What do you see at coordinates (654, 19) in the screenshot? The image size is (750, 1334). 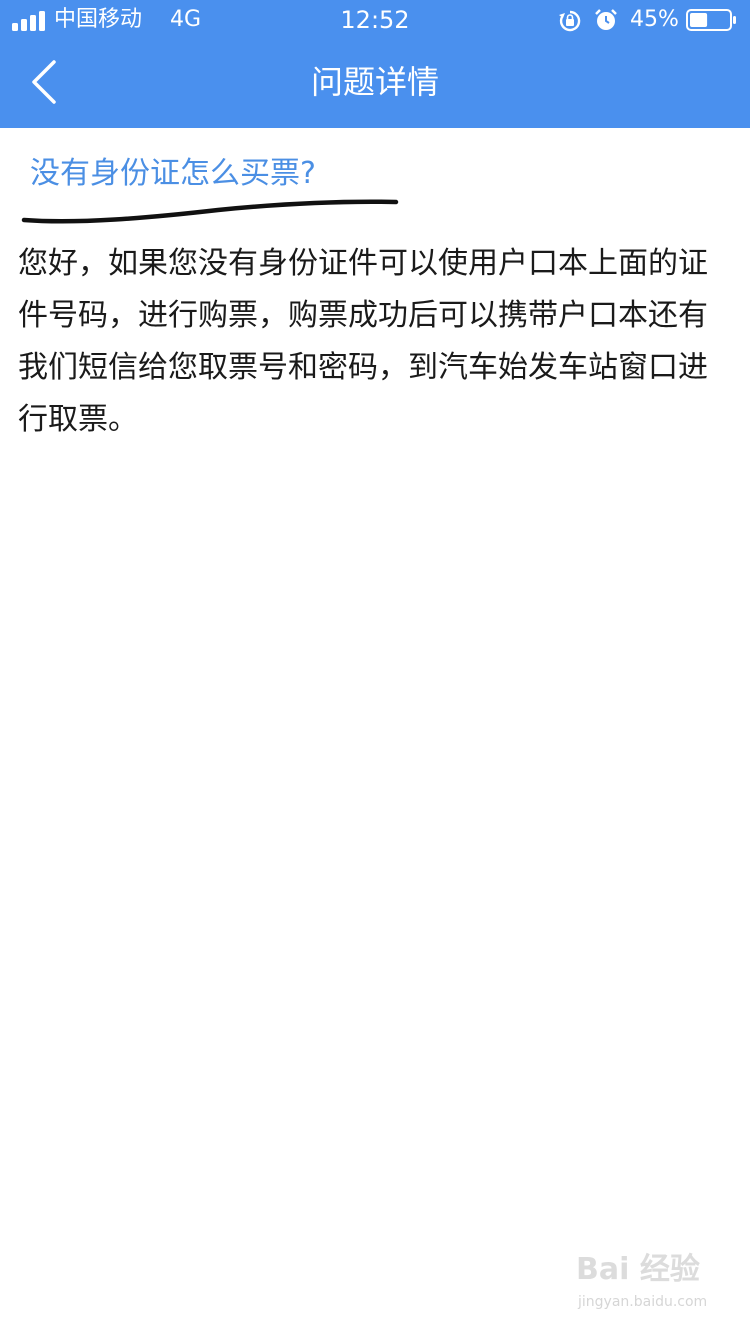 I see `battery-percentage: 45%` at bounding box center [654, 19].